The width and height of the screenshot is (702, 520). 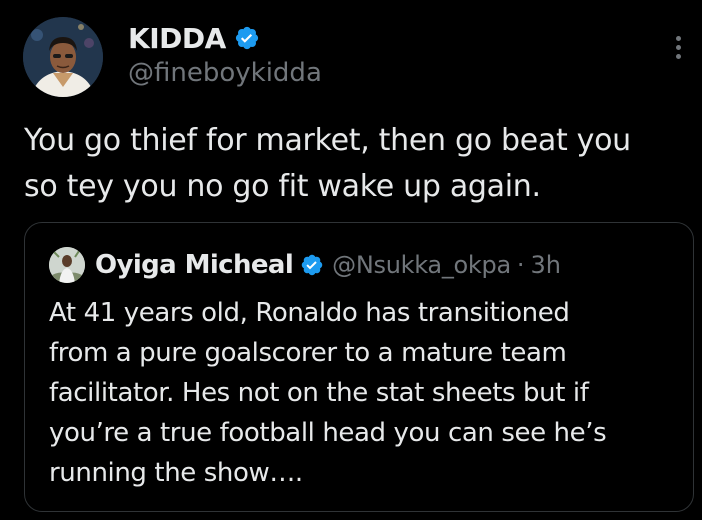 I want to click on author-avatar, so click(x=63, y=57).